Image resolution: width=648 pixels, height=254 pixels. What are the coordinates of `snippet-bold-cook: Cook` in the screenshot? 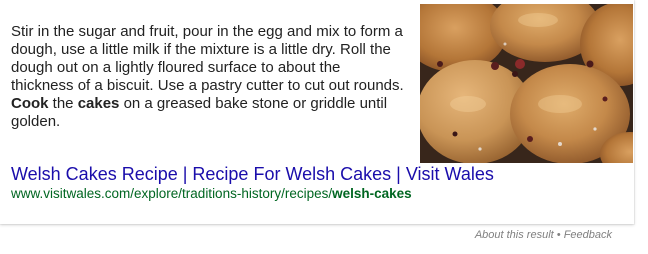 It's located at (30, 103).